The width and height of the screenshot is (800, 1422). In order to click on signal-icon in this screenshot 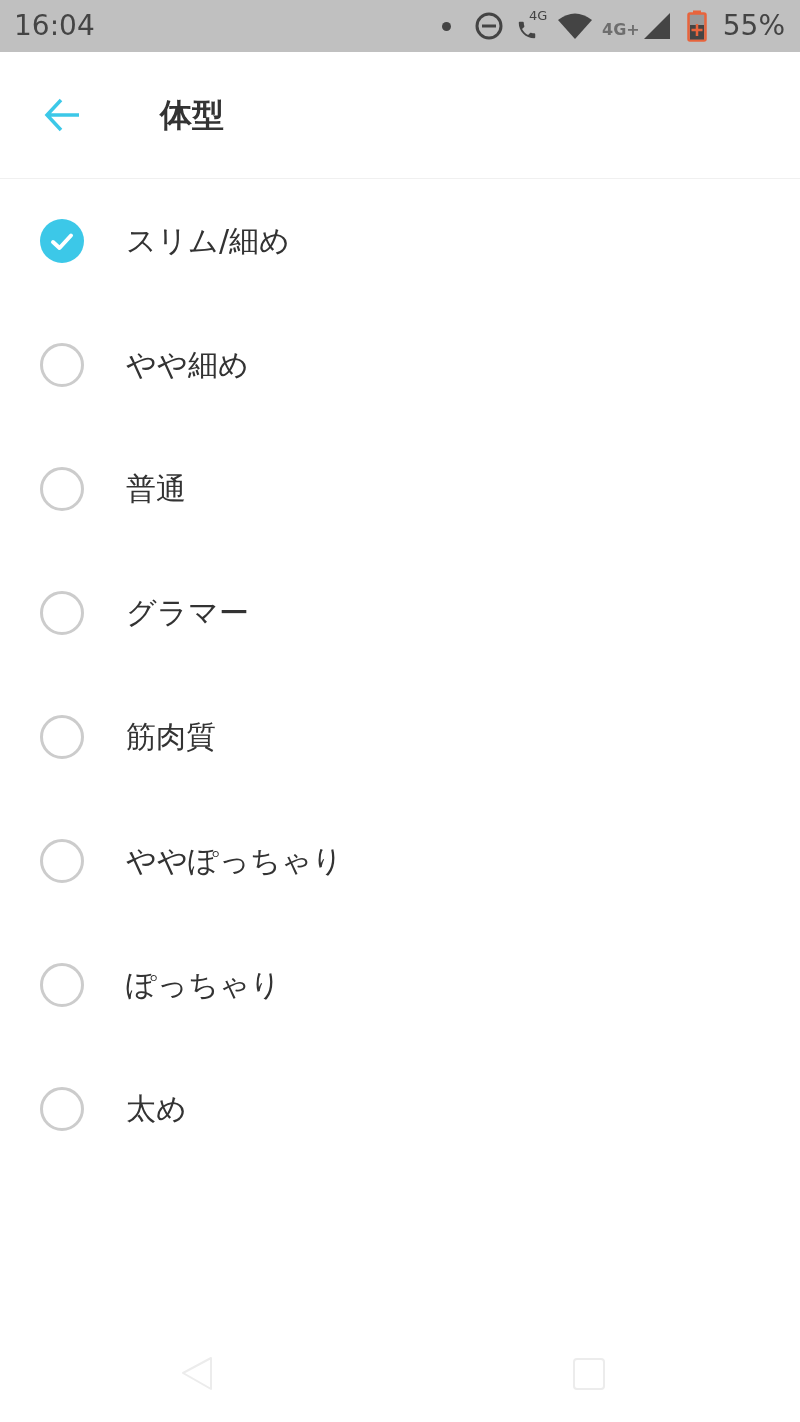, I will do `click(656, 26)`.